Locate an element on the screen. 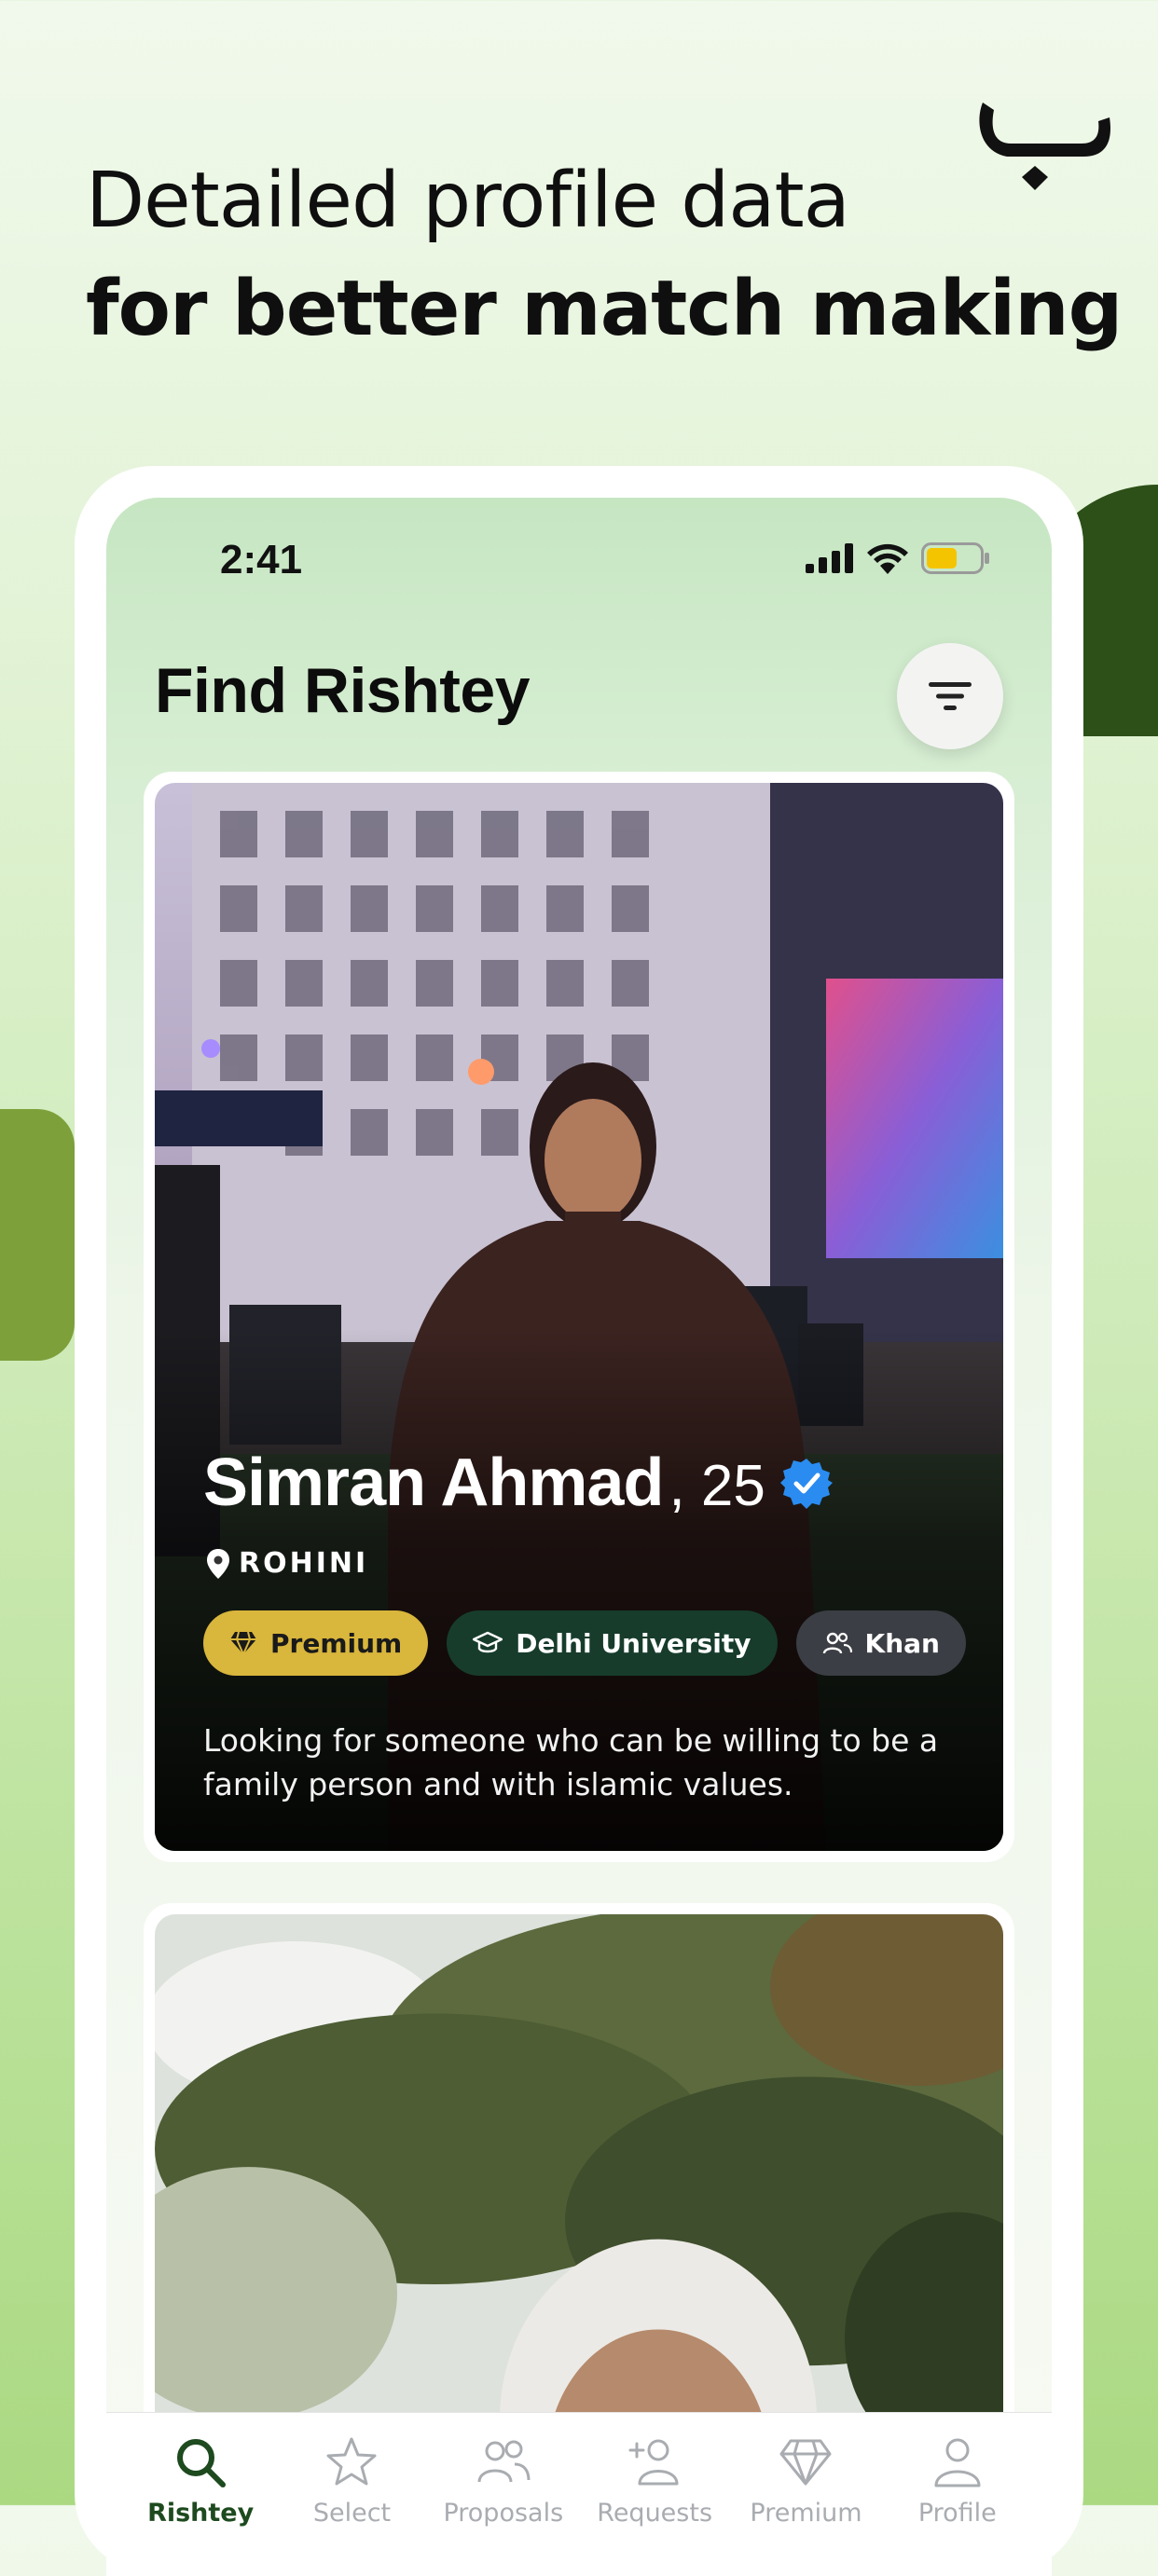 The height and width of the screenshot is (2576, 1158). add-person-icon is located at coordinates (654, 2462).